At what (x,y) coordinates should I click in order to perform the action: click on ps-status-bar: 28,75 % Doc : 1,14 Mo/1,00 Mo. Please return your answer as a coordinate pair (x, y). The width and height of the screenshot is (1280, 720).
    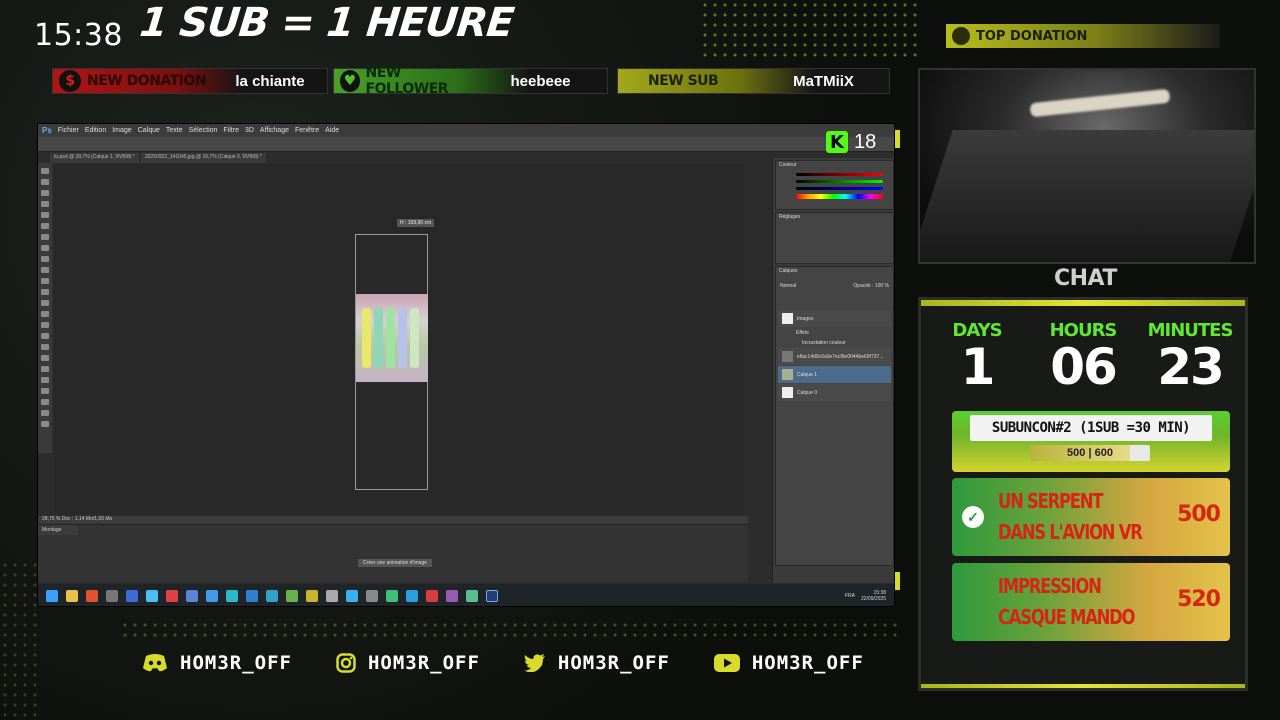
    Looking at the image, I should click on (393, 520).